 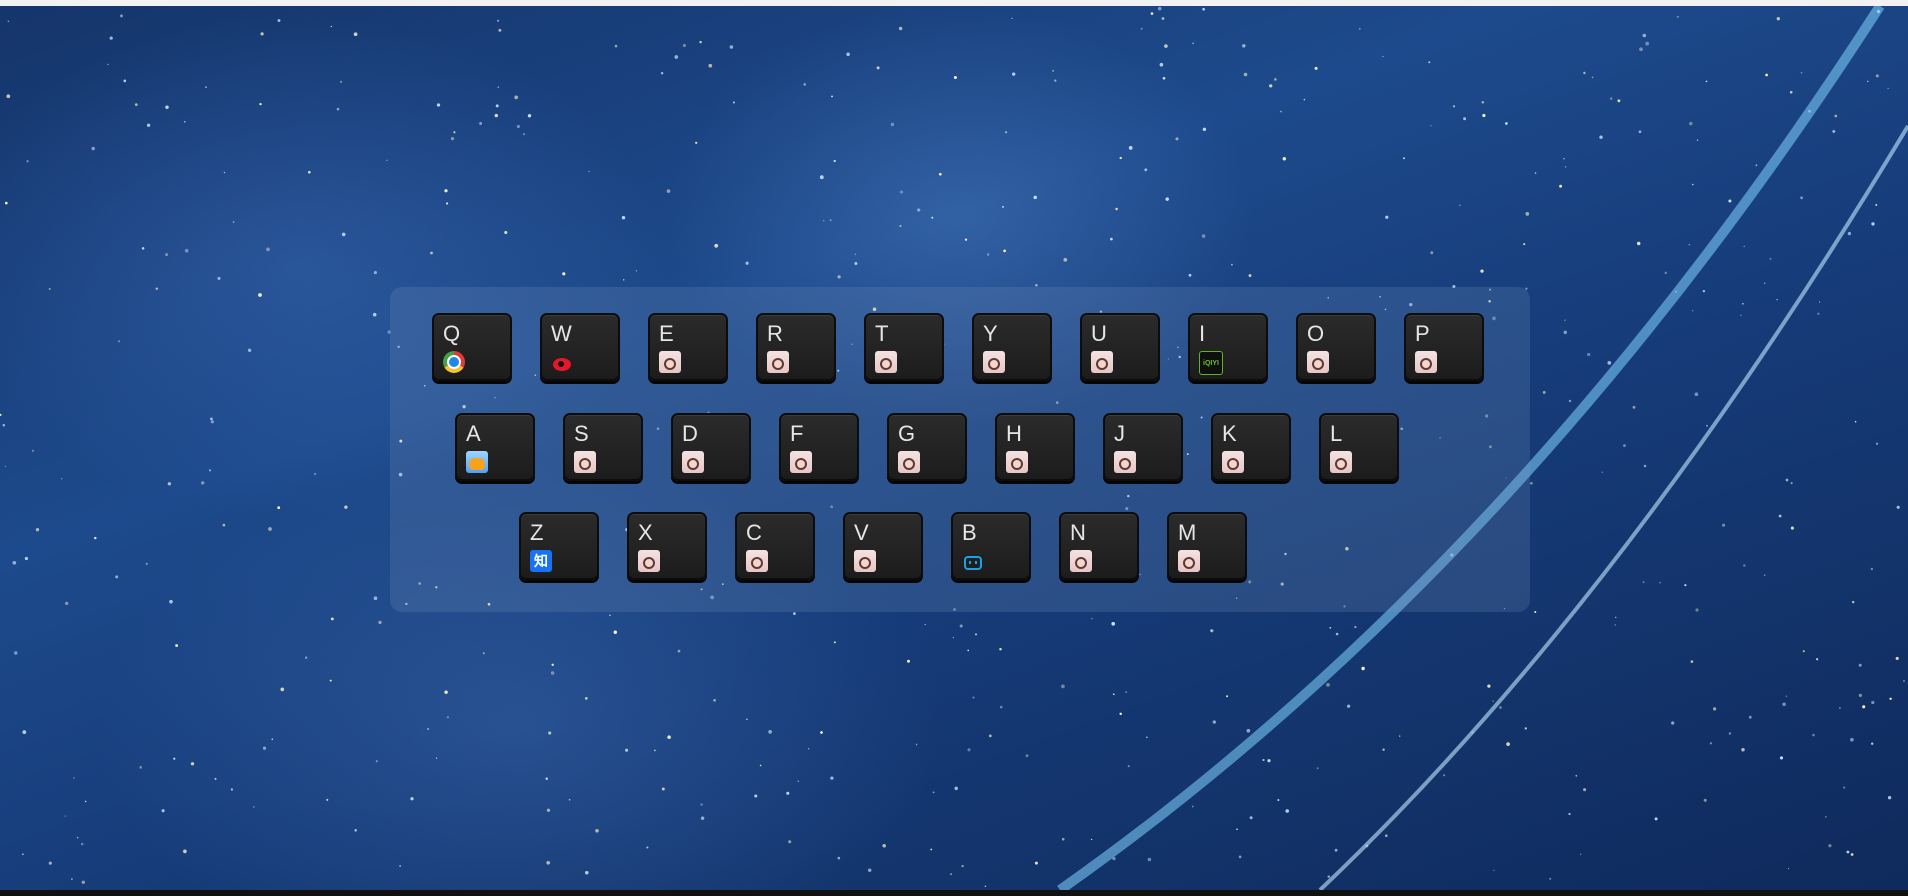 What do you see at coordinates (796, 347) in the screenshot?
I see `key-r: R` at bounding box center [796, 347].